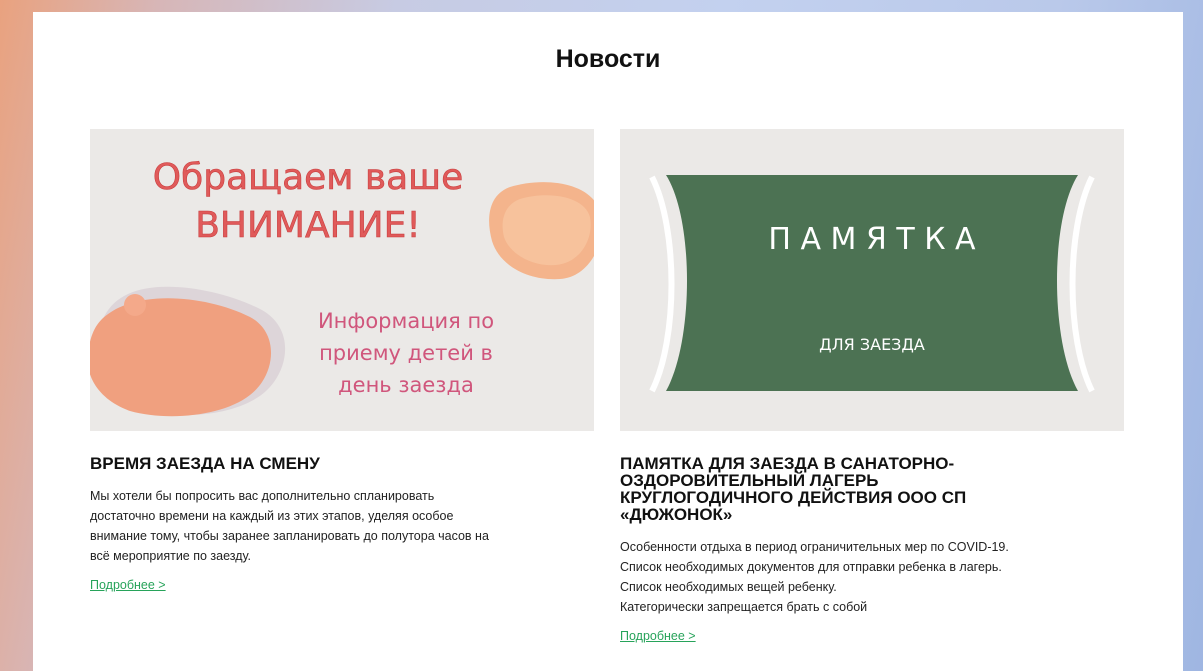 The width and height of the screenshot is (1203, 671). What do you see at coordinates (787, 463) in the screenshot?
I see `card-title-line: ПАМЯТКА ДЛЯ ЗАЕЗДА В САНАТОРНО-` at bounding box center [787, 463].